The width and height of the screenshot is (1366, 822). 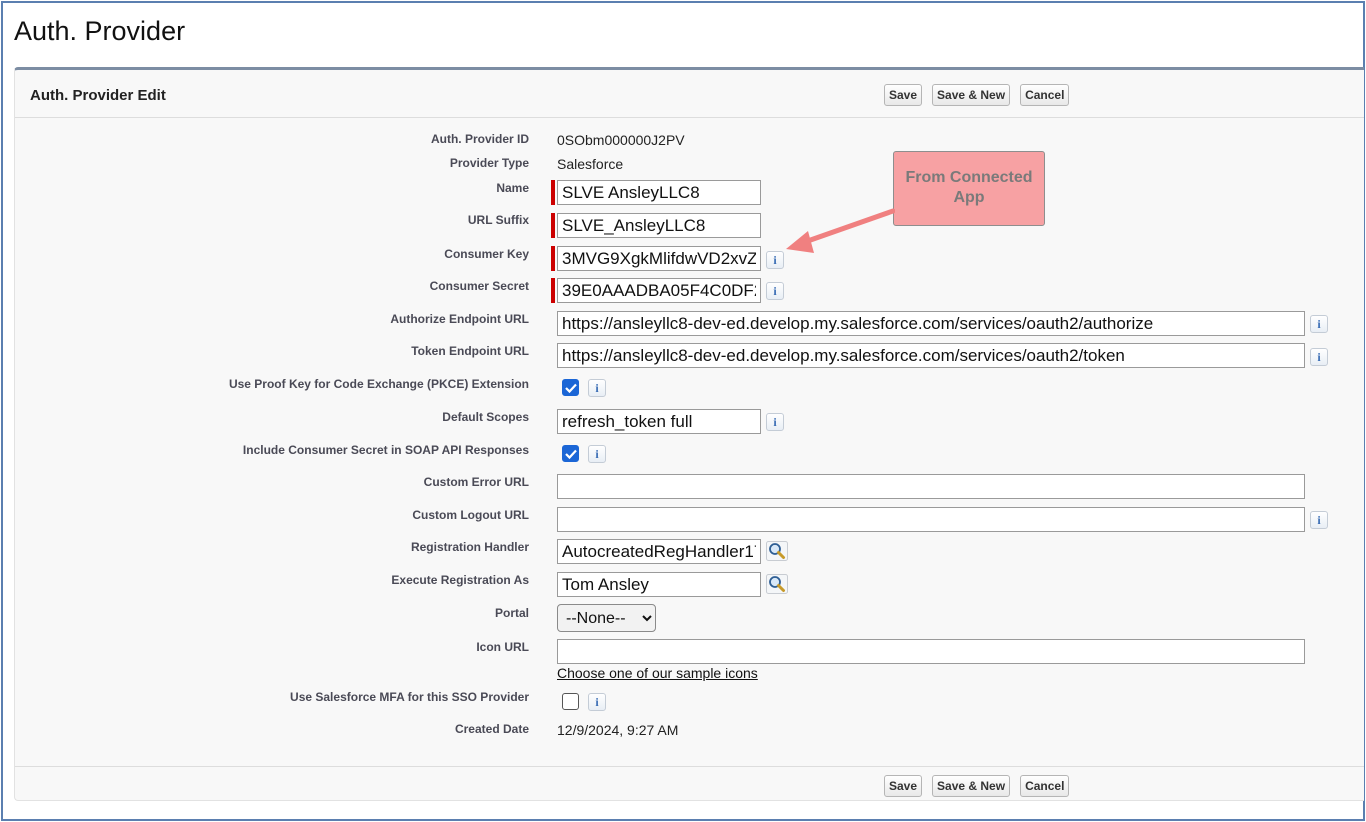 I want to click on execute-registration-as-input, so click(x=659, y=584).